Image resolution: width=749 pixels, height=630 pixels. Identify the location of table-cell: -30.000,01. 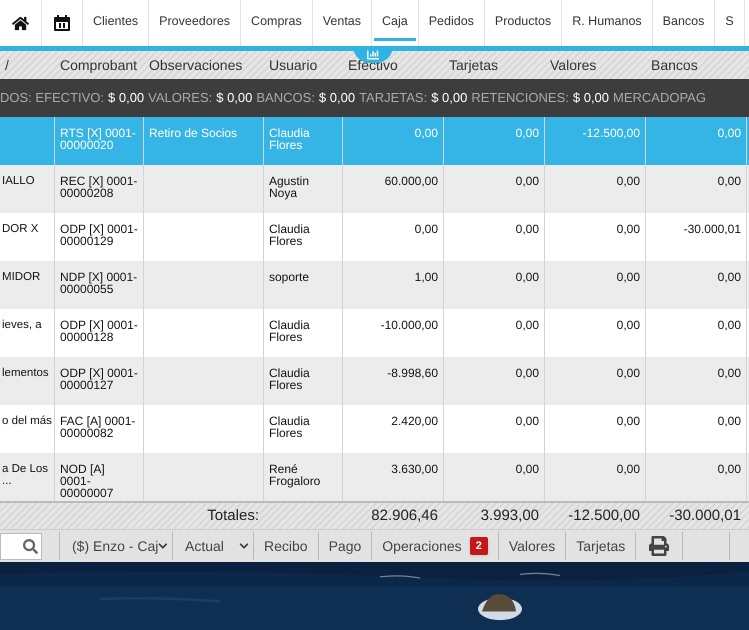
(712, 229).